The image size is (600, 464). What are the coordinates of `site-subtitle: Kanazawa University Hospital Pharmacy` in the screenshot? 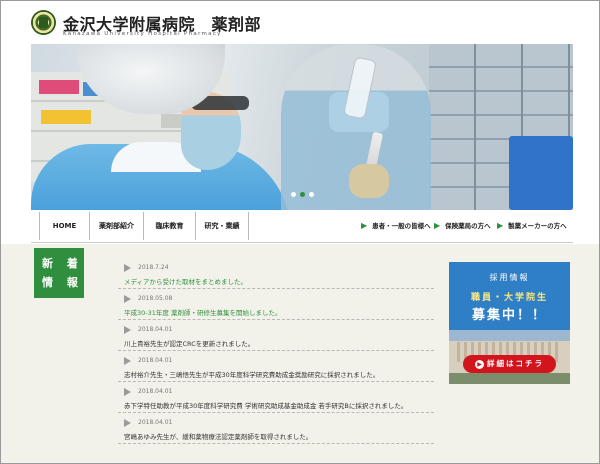 It's located at (142, 34).